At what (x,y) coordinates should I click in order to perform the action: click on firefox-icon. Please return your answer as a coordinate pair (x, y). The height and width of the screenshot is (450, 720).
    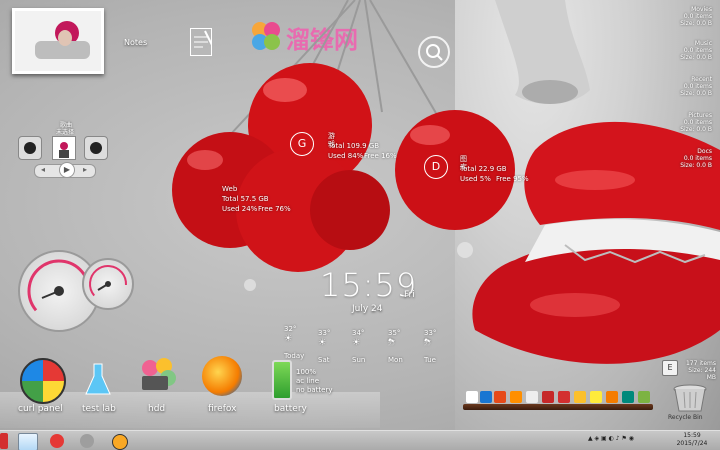
    Looking at the image, I should click on (222, 376).